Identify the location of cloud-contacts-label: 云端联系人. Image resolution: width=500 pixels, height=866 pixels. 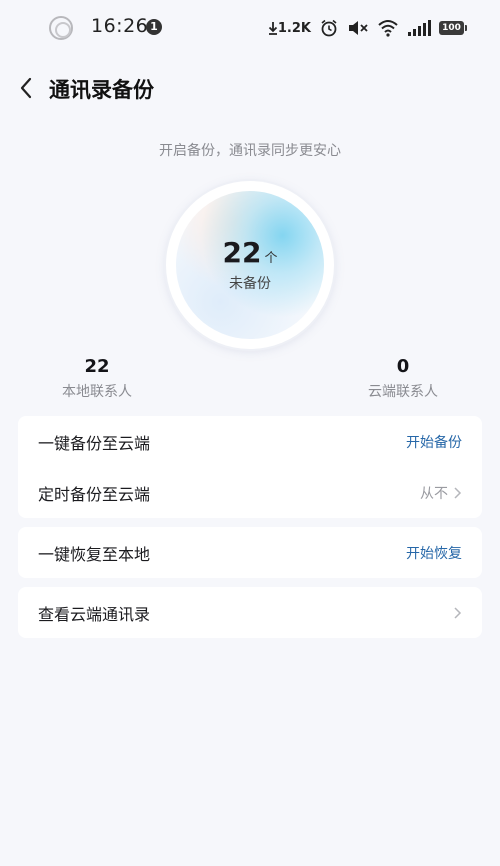
(403, 392).